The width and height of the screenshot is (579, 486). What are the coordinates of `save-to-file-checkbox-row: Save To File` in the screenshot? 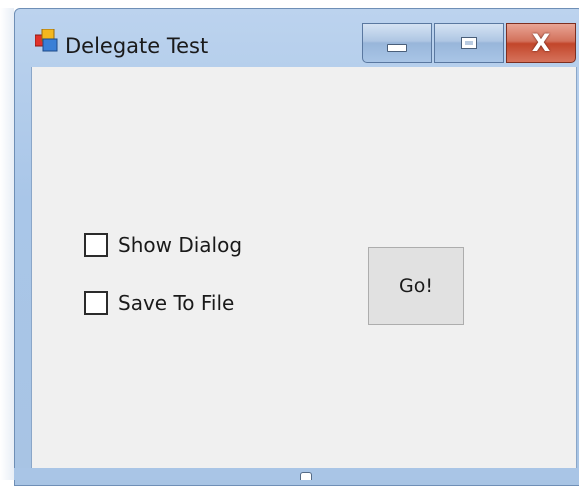 It's located at (159, 303).